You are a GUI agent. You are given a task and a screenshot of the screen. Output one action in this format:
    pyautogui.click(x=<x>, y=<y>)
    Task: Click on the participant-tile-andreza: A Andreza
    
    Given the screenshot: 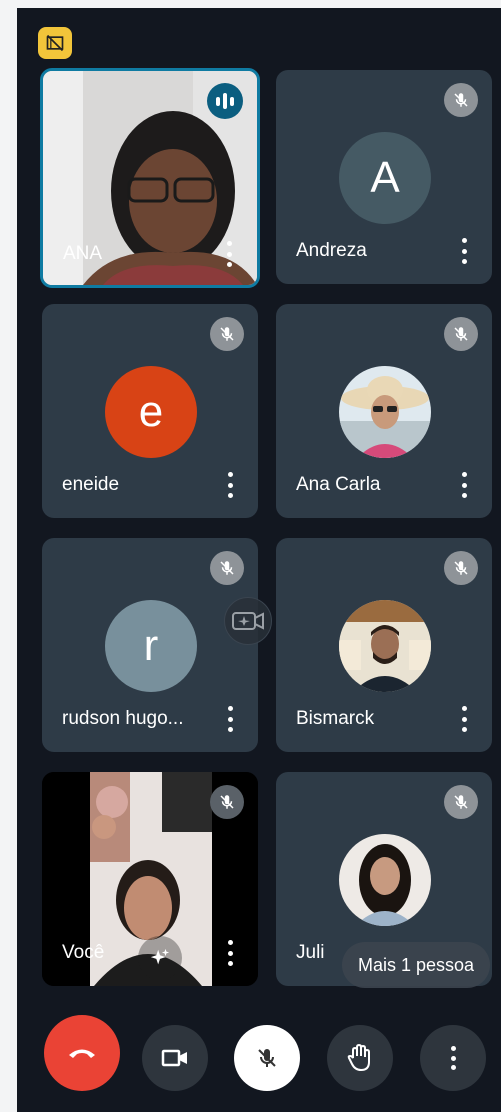 What is the action you would take?
    pyautogui.click(x=384, y=177)
    